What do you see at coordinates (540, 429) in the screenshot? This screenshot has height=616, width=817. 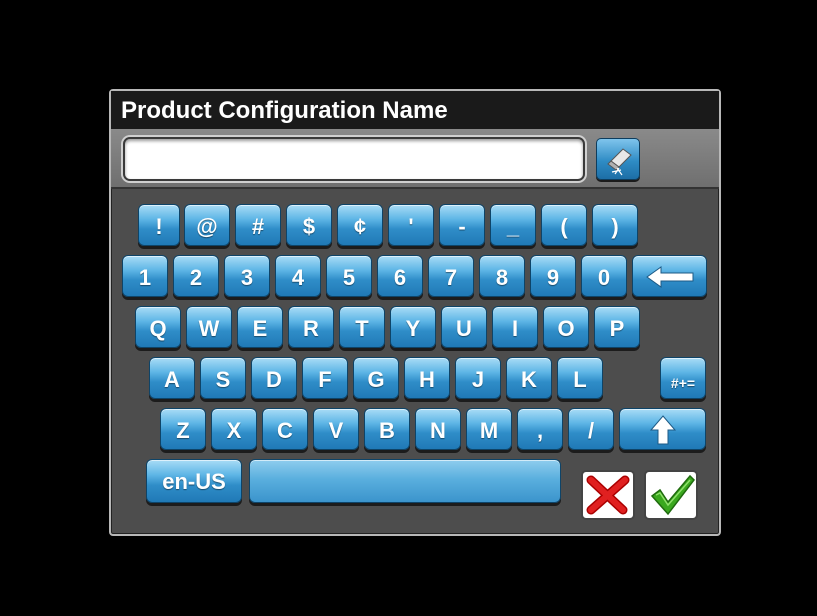 I see `key-comma: ,` at bounding box center [540, 429].